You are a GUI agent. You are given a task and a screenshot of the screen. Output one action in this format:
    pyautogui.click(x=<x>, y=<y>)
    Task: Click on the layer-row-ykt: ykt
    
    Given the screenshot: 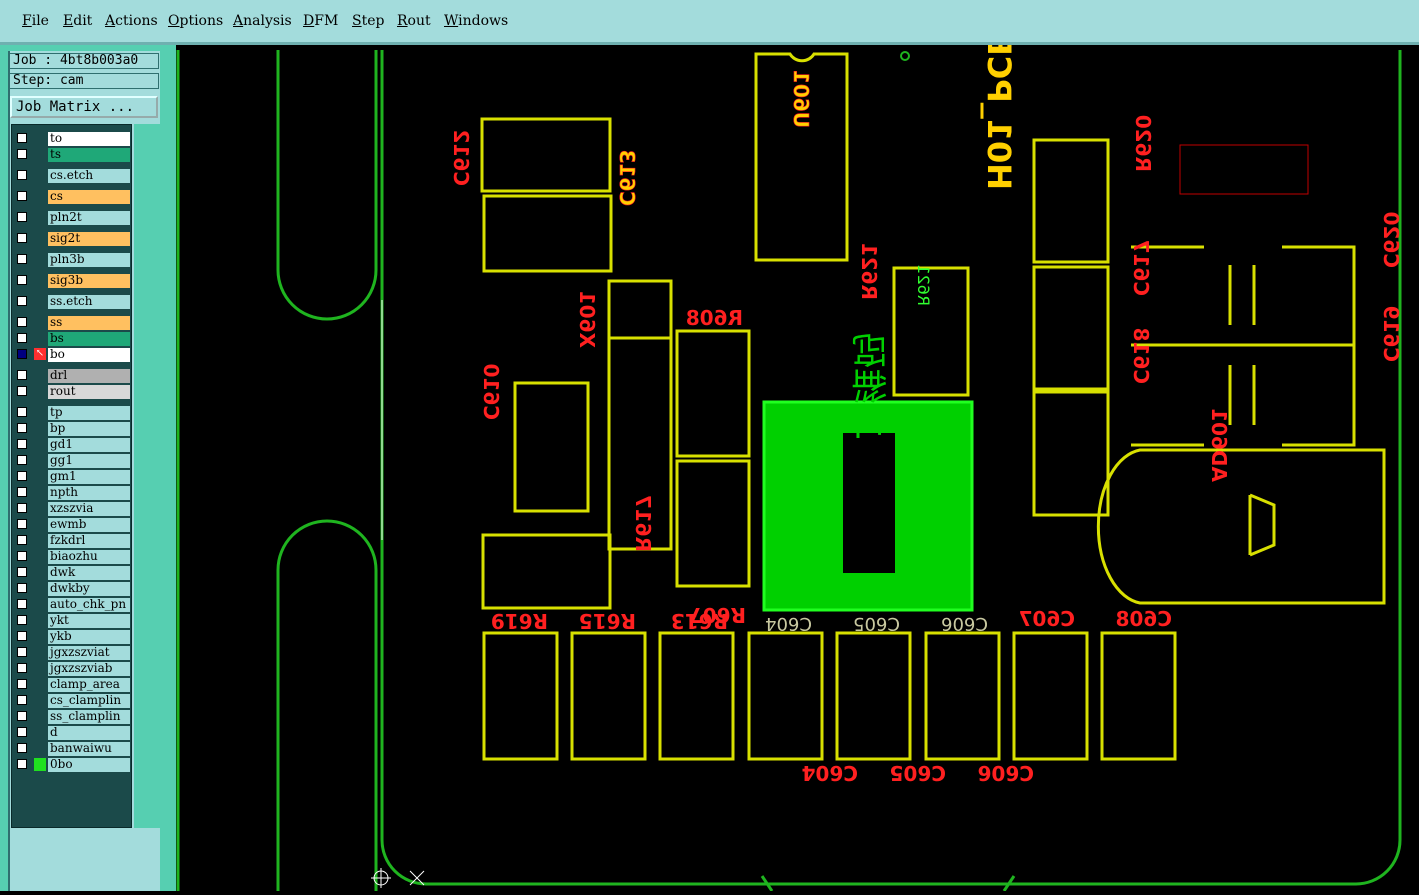 What is the action you would take?
    pyautogui.click(x=72, y=621)
    